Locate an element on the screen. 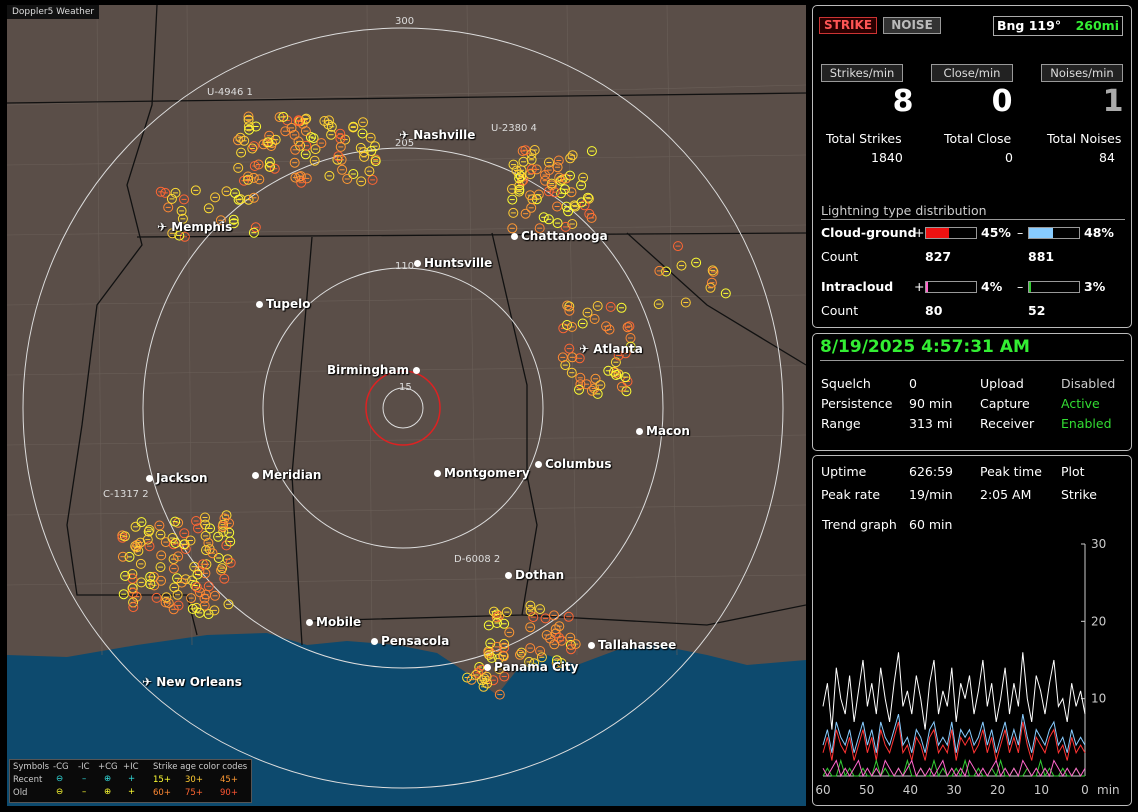 Image resolution: width=1138 pixels, height=812 pixels. ic-negative-pct: 3% is located at coordinates (1095, 286).